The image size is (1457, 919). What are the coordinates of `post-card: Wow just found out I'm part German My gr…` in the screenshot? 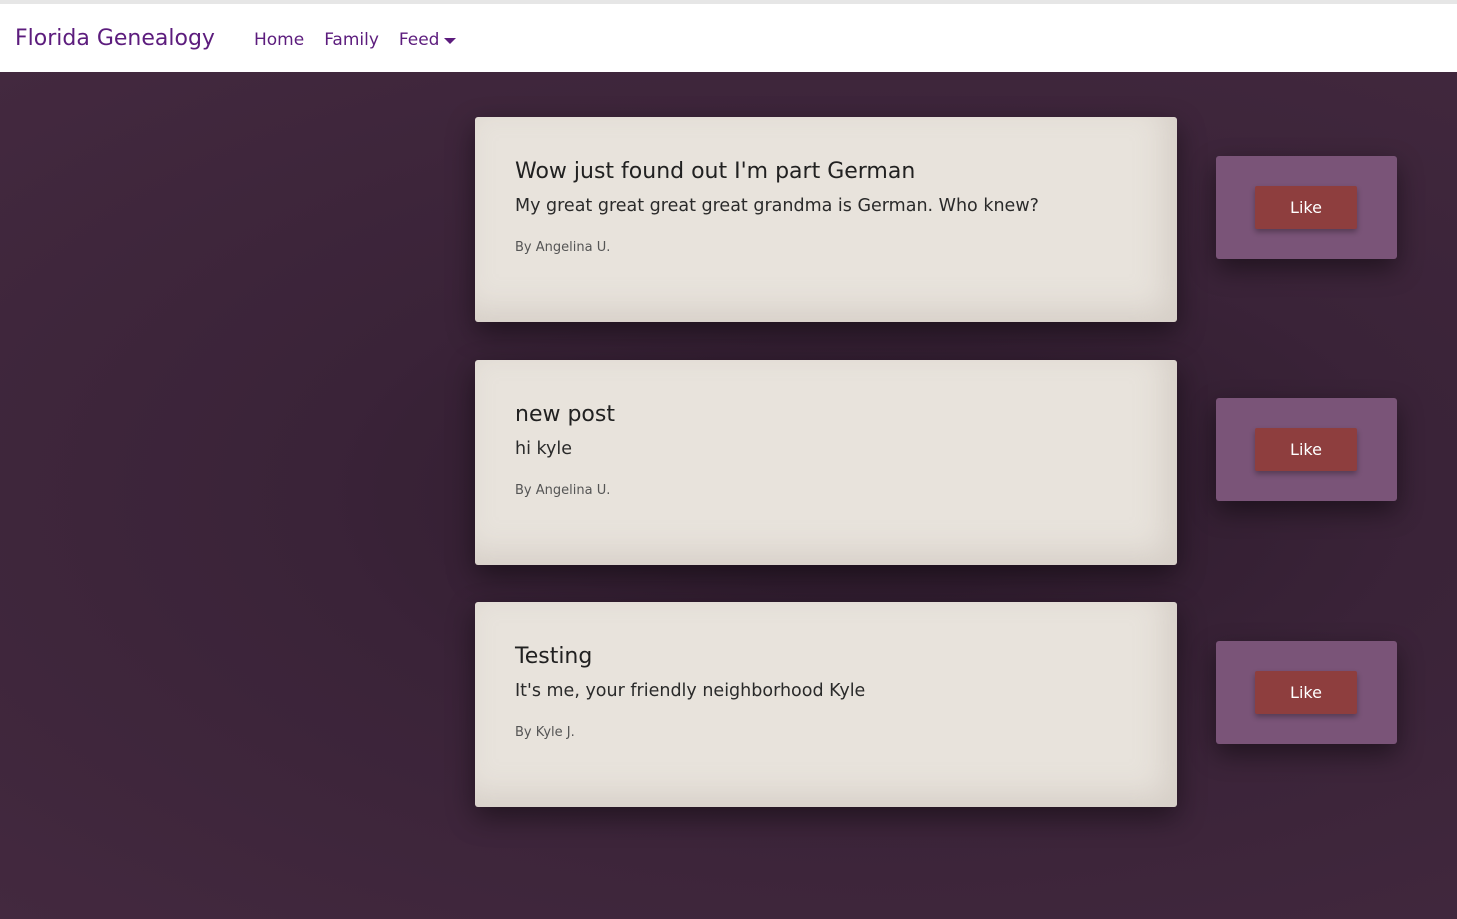 It's located at (826, 219).